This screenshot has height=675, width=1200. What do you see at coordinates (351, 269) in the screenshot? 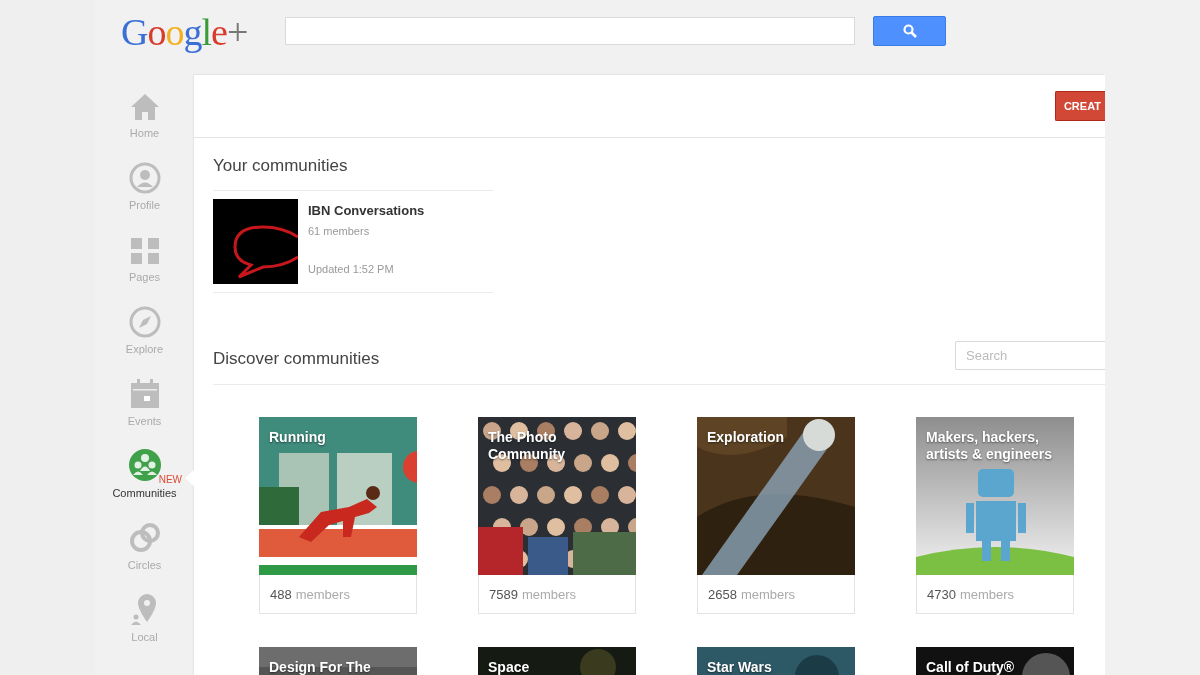
I see `updated-time: Updated 1:52 PM` at bounding box center [351, 269].